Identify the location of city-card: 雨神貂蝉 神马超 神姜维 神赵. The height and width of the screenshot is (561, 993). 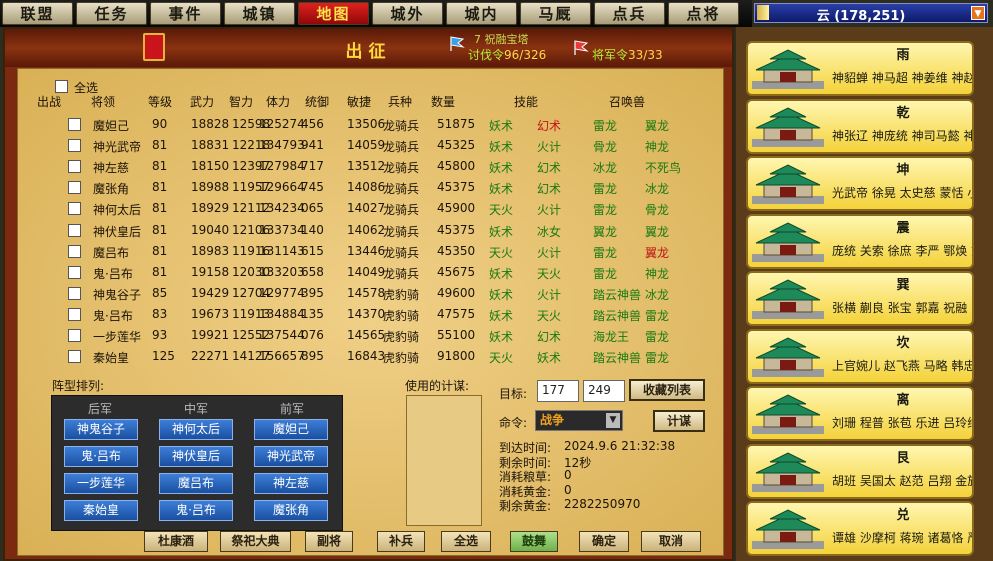
(860, 68).